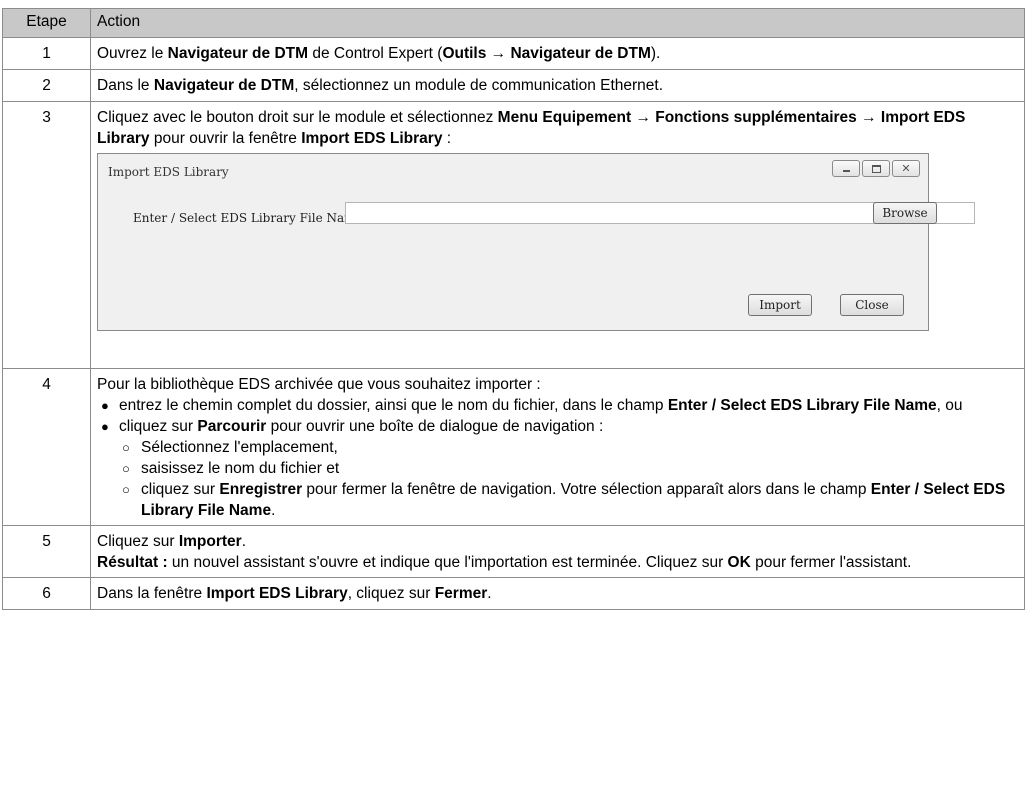 The image size is (1029, 810). I want to click on window-controls: ✕, so click(876, 168).